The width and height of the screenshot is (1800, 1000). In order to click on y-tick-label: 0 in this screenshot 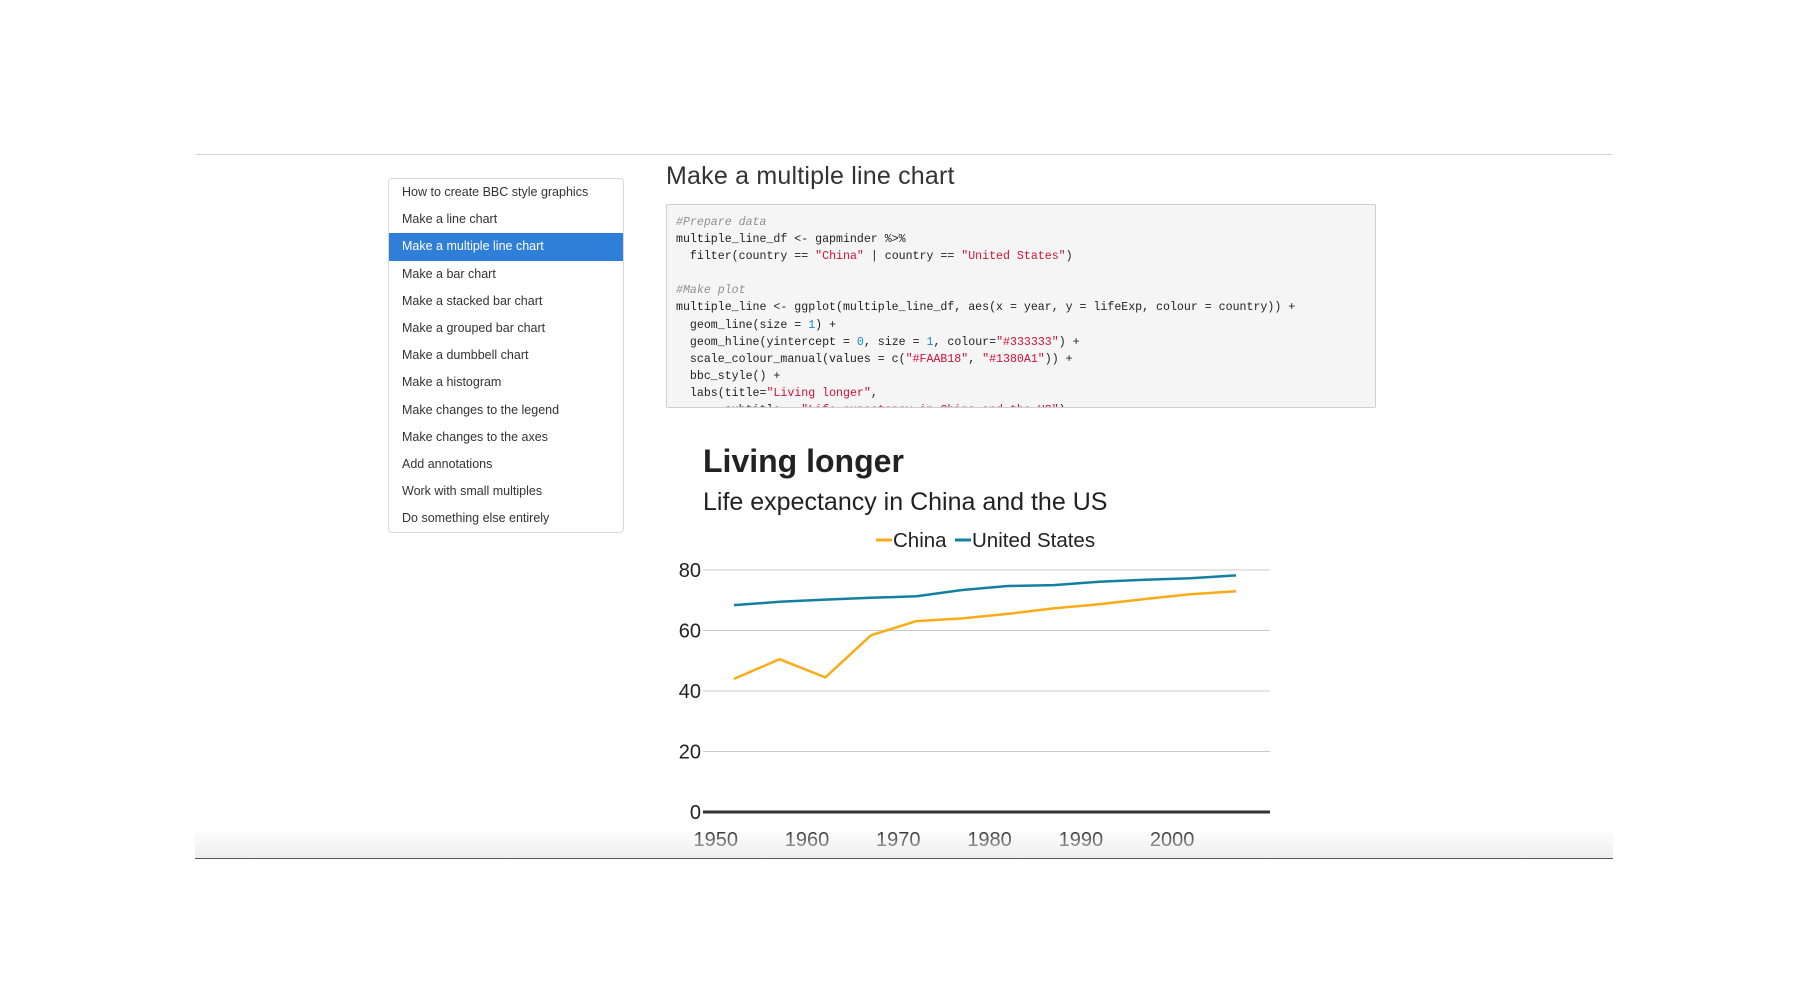, I will do `click(695, 813)`.